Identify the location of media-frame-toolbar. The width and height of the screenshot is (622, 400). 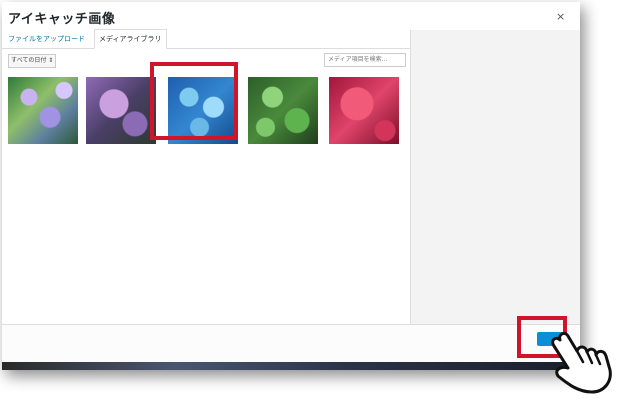
(291, 343).